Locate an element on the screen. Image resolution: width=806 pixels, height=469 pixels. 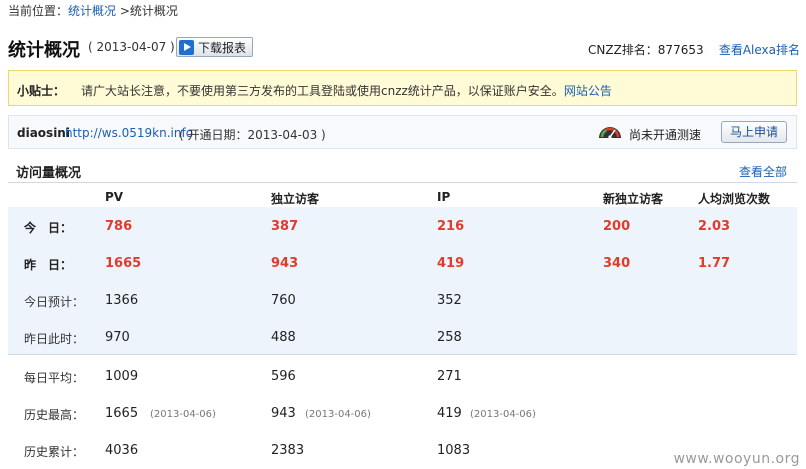
speed-test-status: 尚未开通测速 is located at coordinates (665, 135).